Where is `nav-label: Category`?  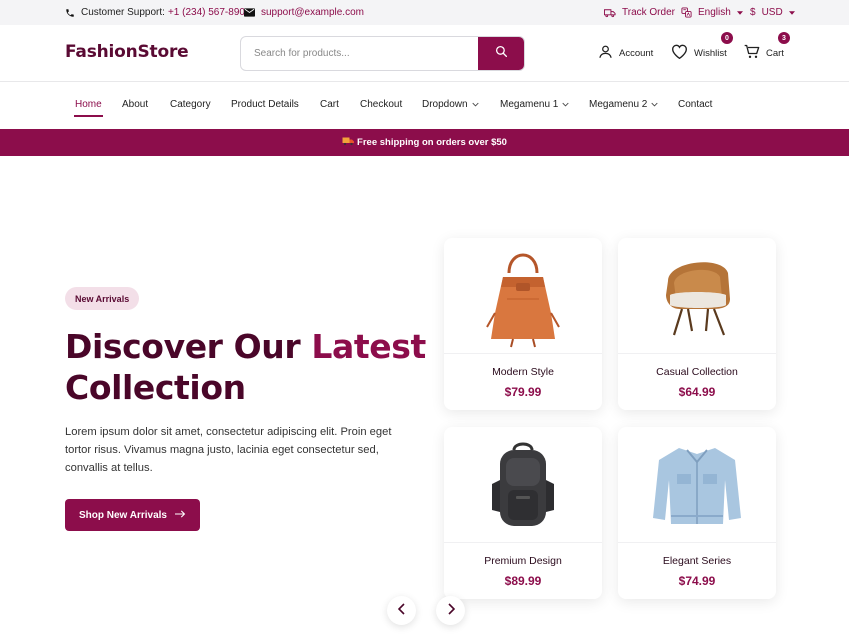 nav-label: Category is located at coordinates (190, 104).